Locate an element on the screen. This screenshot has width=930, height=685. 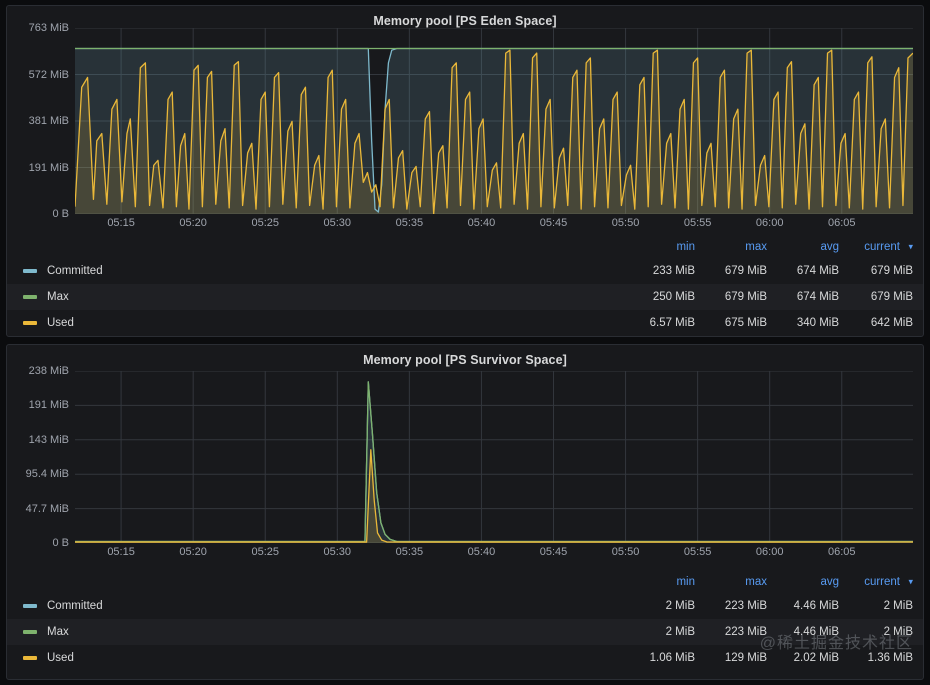
legend-row: Max 2 MiB 223 MiB 4.46 MiB 2 MiB is located at coordinates (465, 632).